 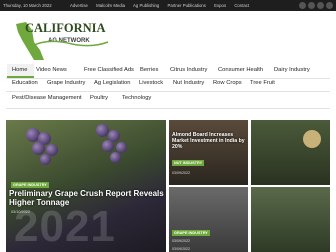 What do you see at coordinates (67, 40) in the screenshot?
I see `site-logo: CALIFORNIA AG NETWORK` at bounding box center [67, 40].